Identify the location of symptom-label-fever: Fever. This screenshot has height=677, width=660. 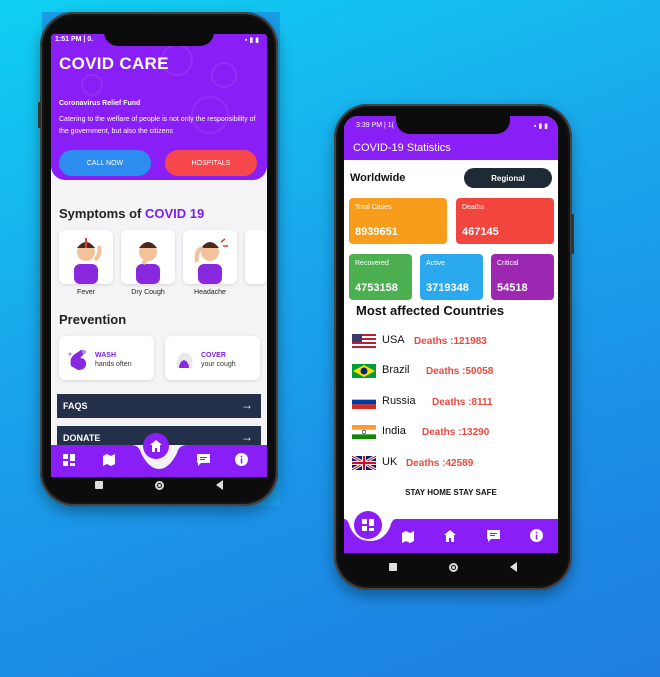
(86, 292).